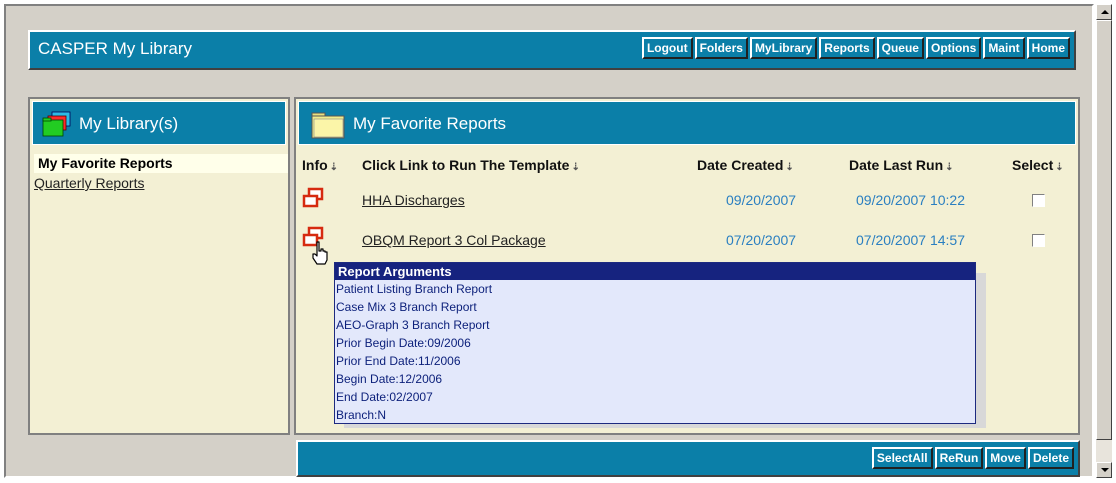 Image resolution: width=1116 pixels, height=483 pixels. What do you see at coordinates (320, 253) in the screenshot?
I see `hand-cursor-icon` at bounding box center [320, 253].